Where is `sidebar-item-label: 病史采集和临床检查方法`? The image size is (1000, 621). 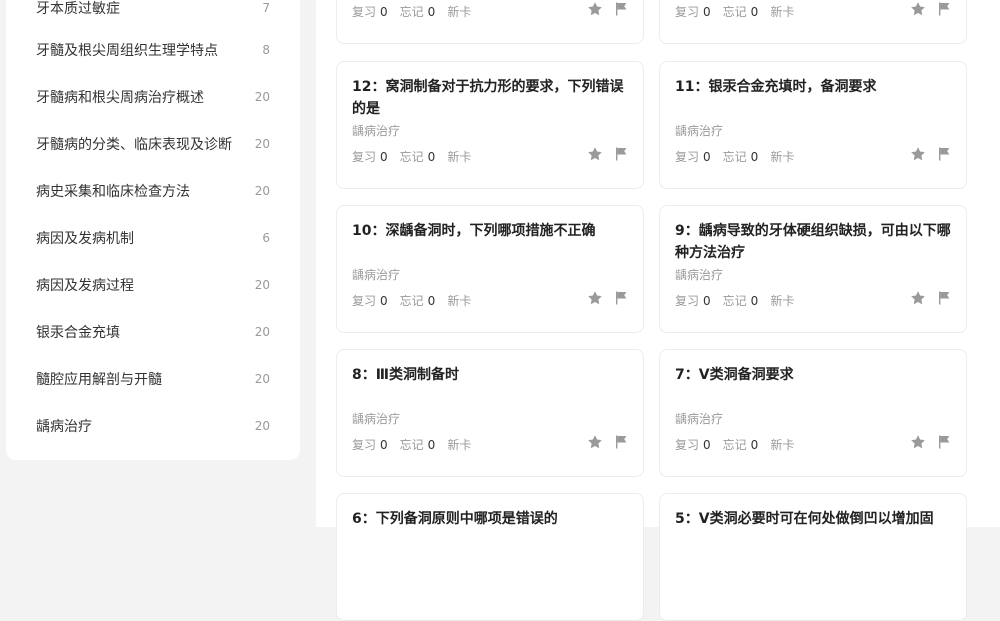 sidebar-item-label: 病史采集和临床检查方法 is located at coordinates (113, 192).